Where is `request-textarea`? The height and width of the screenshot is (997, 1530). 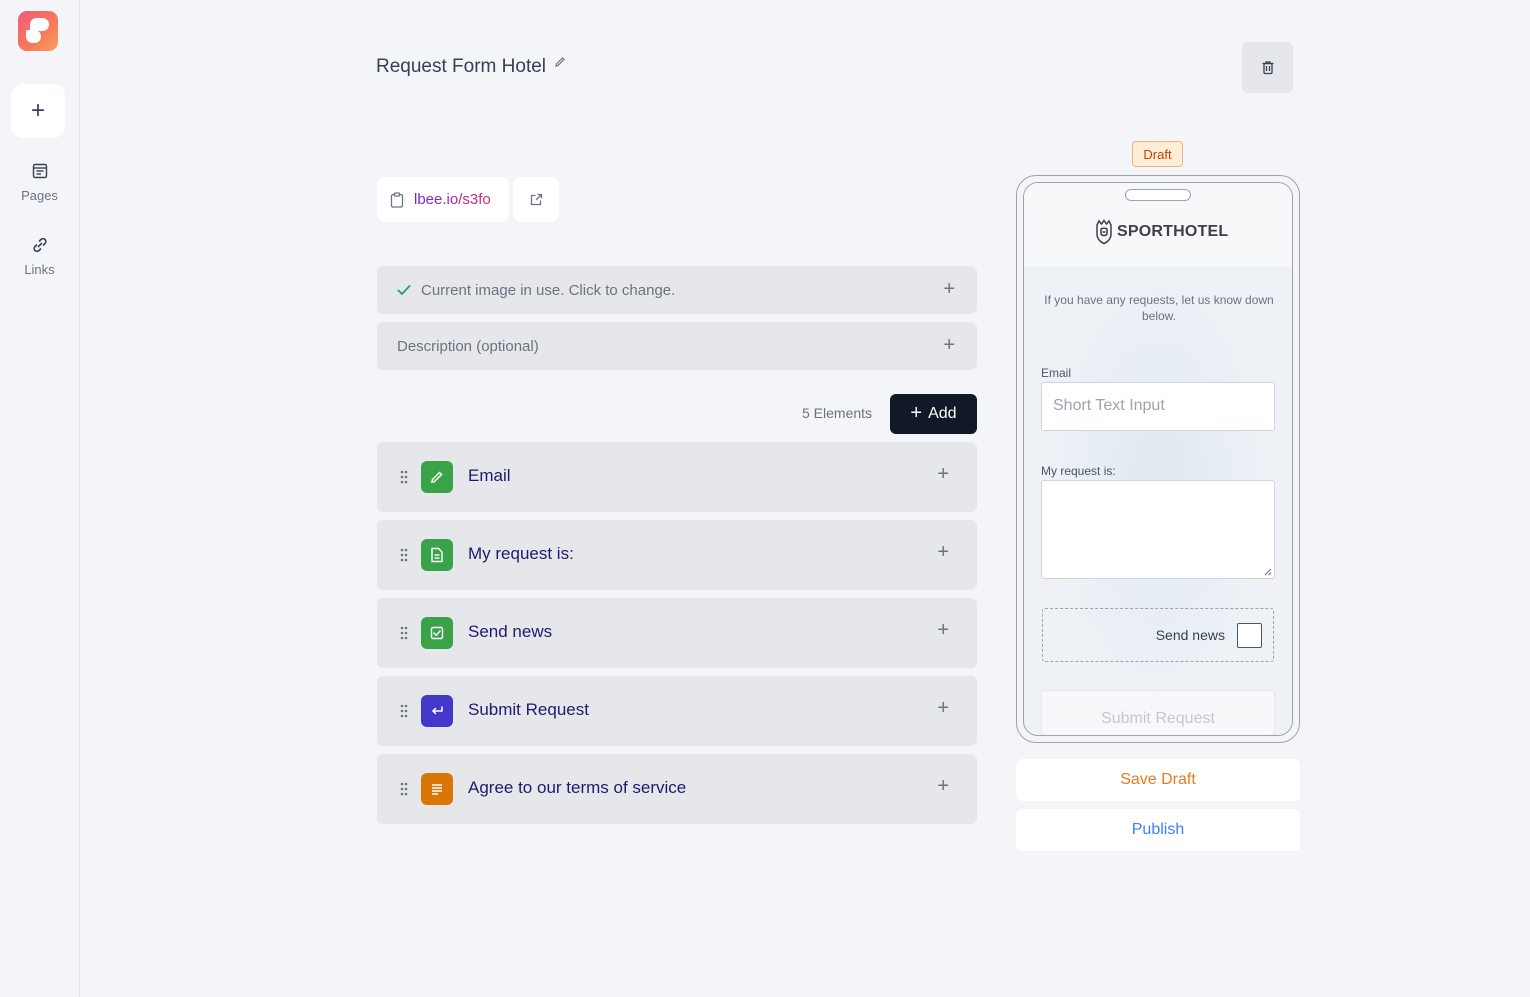 request-textarea is located at coordinates (1158, 529).